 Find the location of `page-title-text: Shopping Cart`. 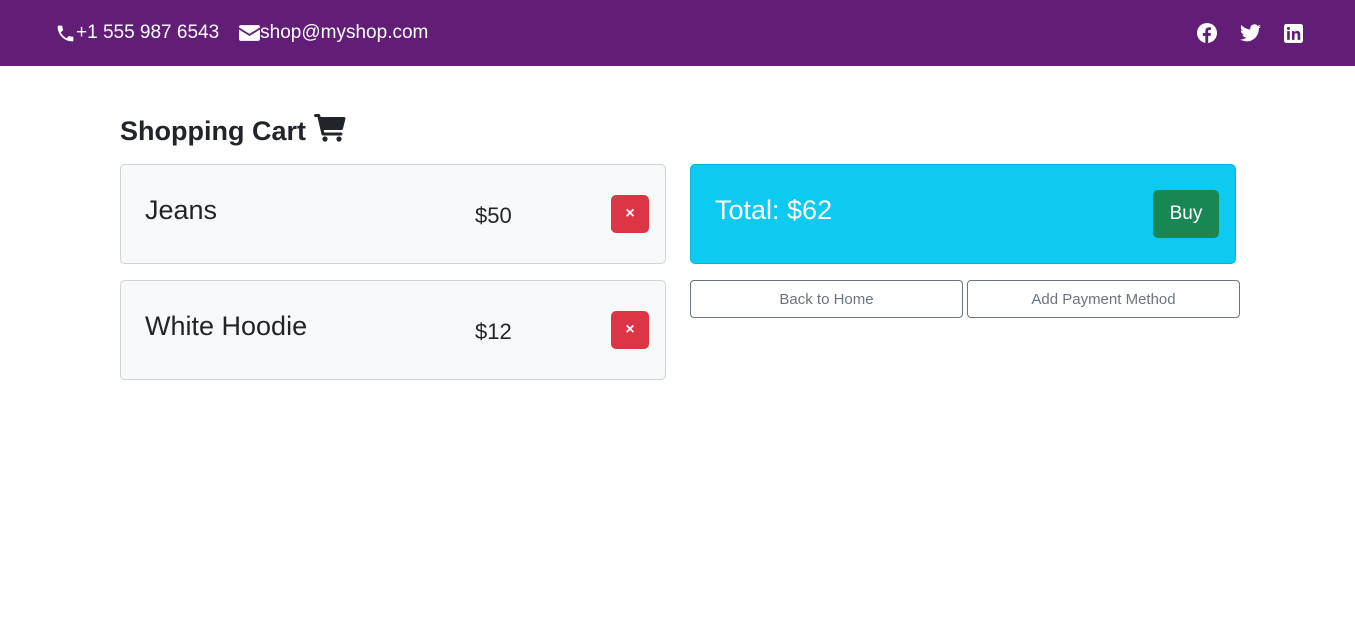

page-title-text: Shopping Cart is located at coordinates (213, 131).